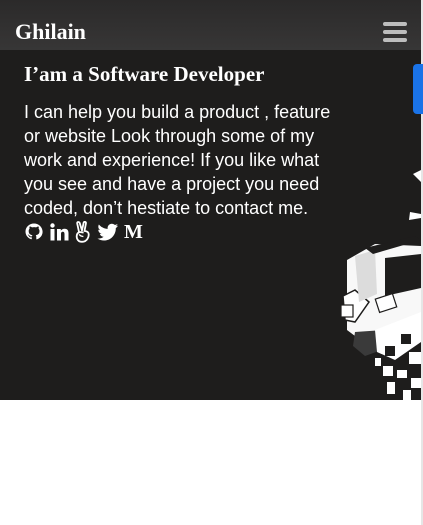 The image size is (423, 525). I want to click on medium-icon: M, so click(133, 232).